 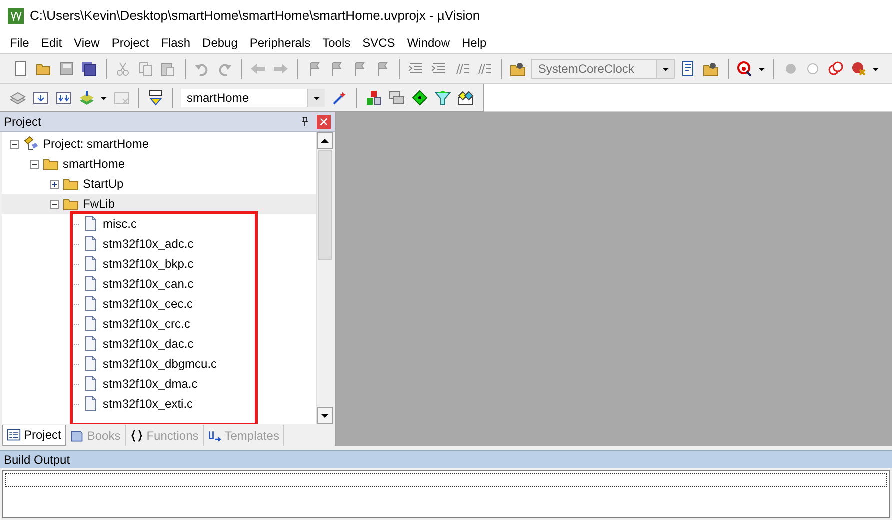 What do you see at coordinates (396, 98) in the screenshot?
I see `windows-icon` at bounding box center [396, 98].